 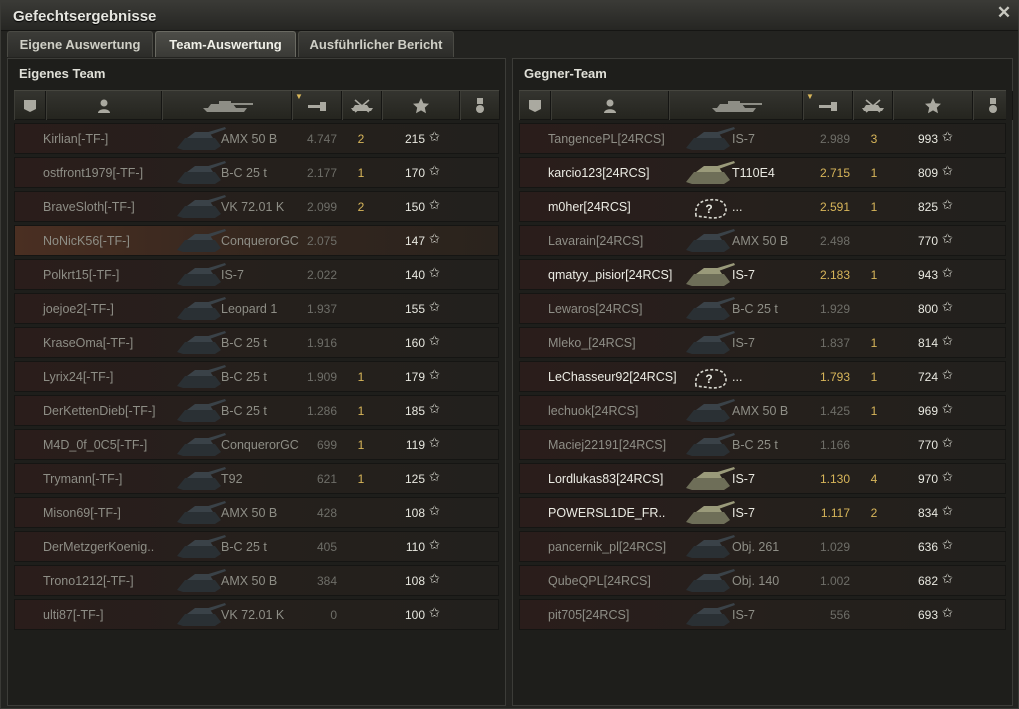 What do you see at coordinates (89, 207) in the screenshot?
I see `player-name: BraveSloth[-TF-]` at bounding box center [89, 207].